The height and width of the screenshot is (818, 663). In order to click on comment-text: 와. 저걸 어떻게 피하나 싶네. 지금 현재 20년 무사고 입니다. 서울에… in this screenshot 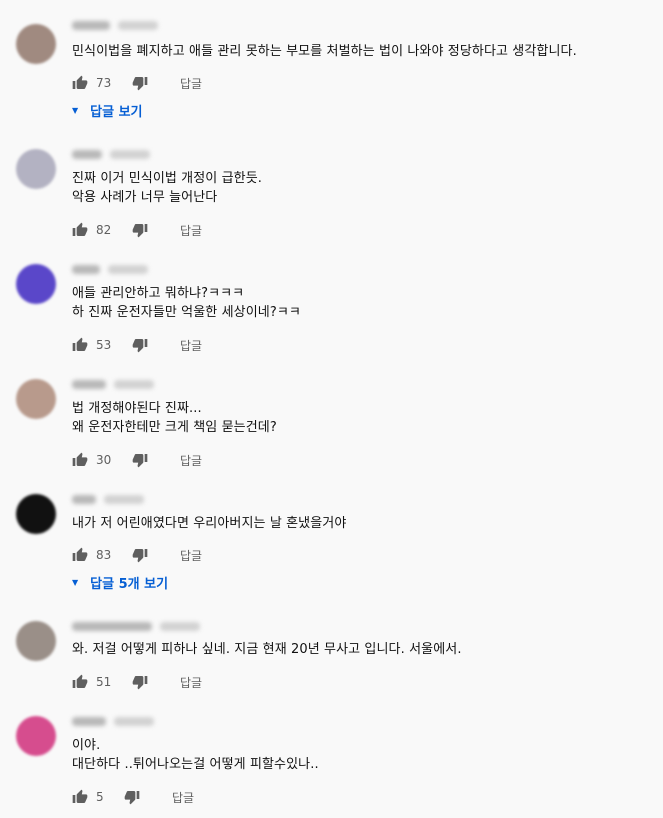, I will do `click(267, 649)`.